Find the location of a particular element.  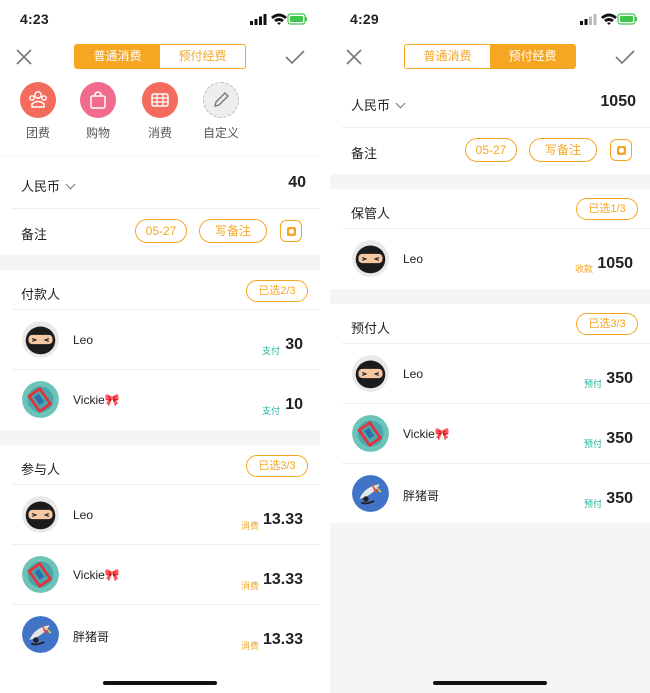

amount-input: 40 is located at coordinates (297, 183).